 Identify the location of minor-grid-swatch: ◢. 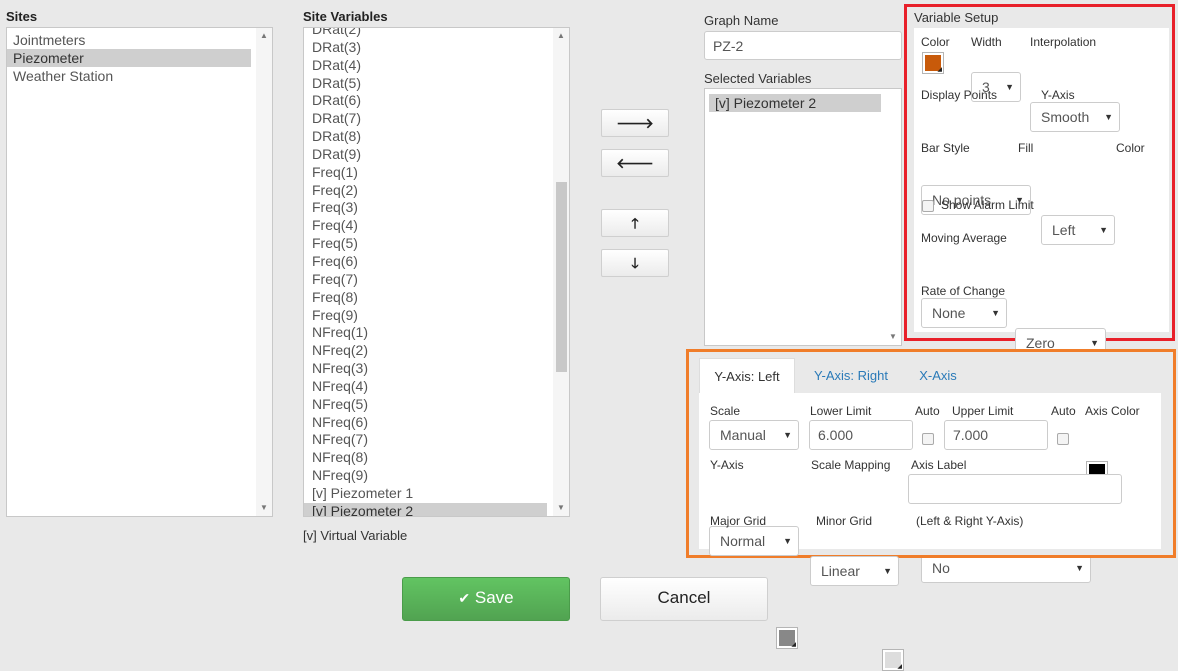
(893, 660).